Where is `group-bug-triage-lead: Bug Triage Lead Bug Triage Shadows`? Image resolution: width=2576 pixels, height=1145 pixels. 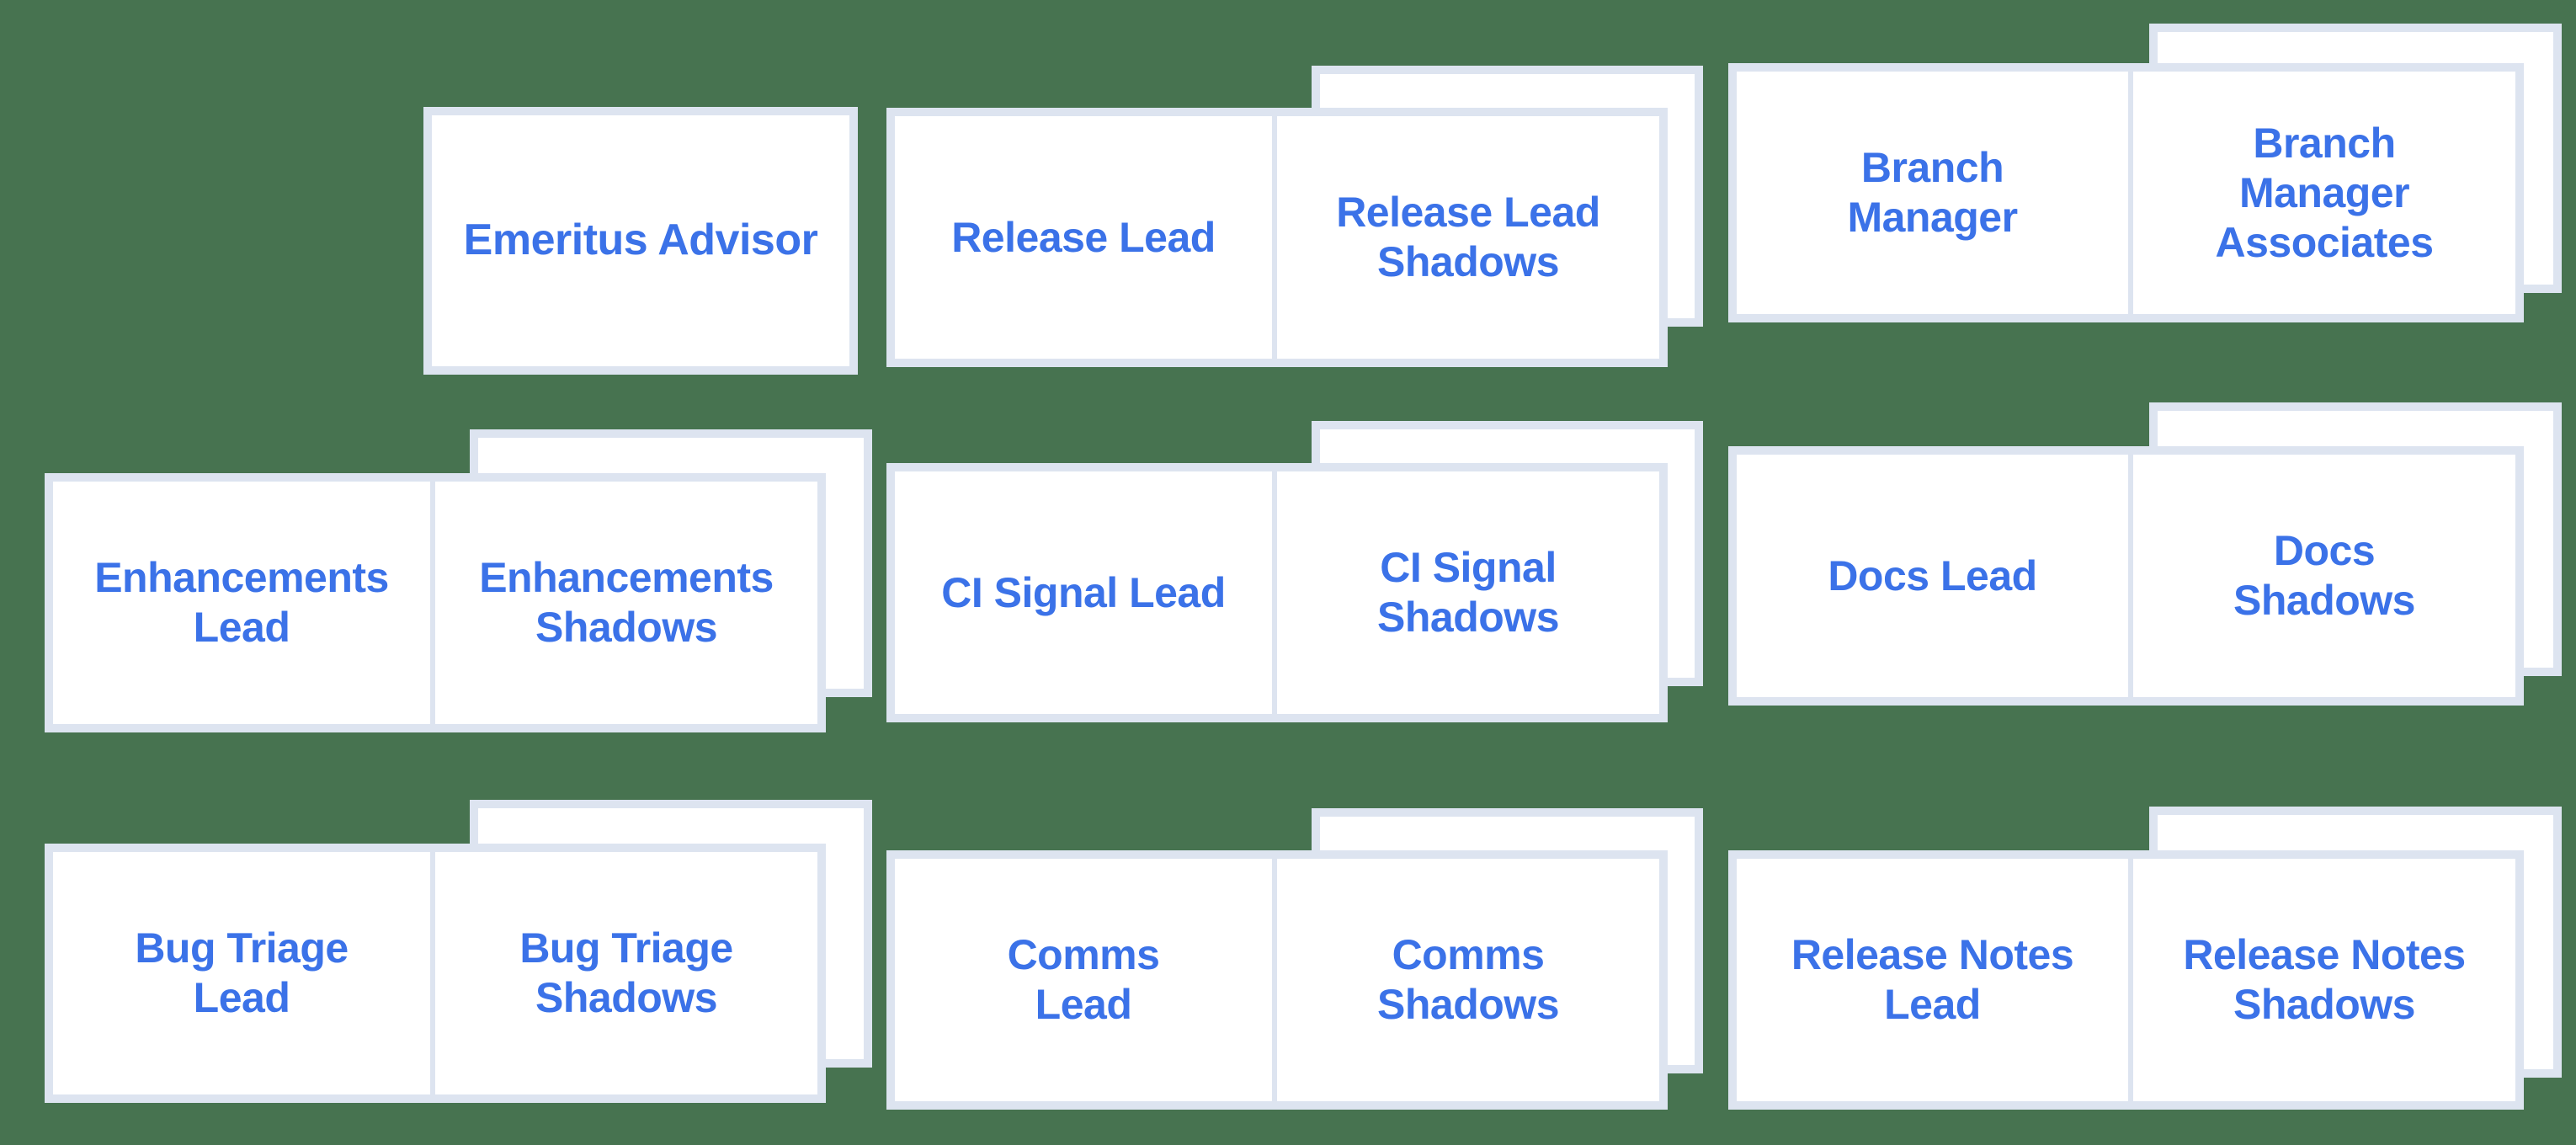
group-bug-triage-lead: Bug Triage Lead Bug Triage Shadows is located at coordinates (465, 964).